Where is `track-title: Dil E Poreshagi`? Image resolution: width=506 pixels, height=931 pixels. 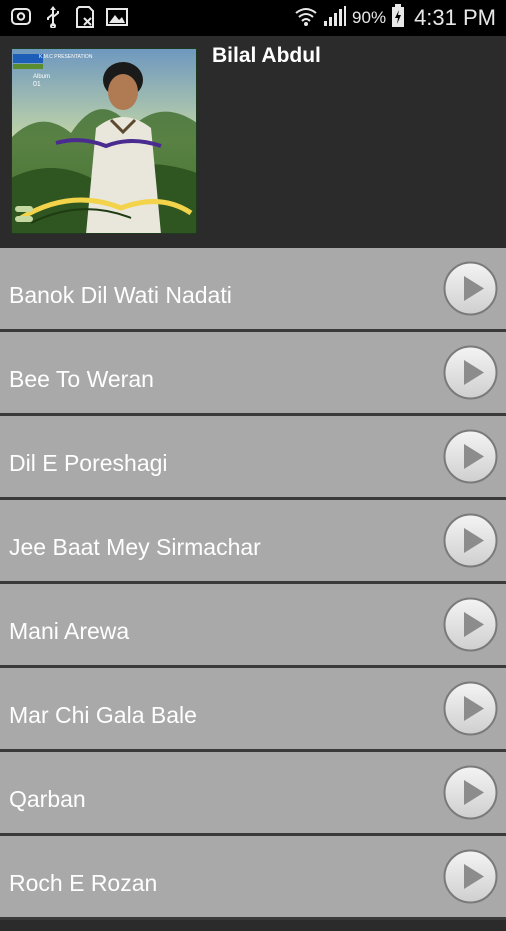
track-title: Dil E Poreshagi is located at coordinates (88, 463).